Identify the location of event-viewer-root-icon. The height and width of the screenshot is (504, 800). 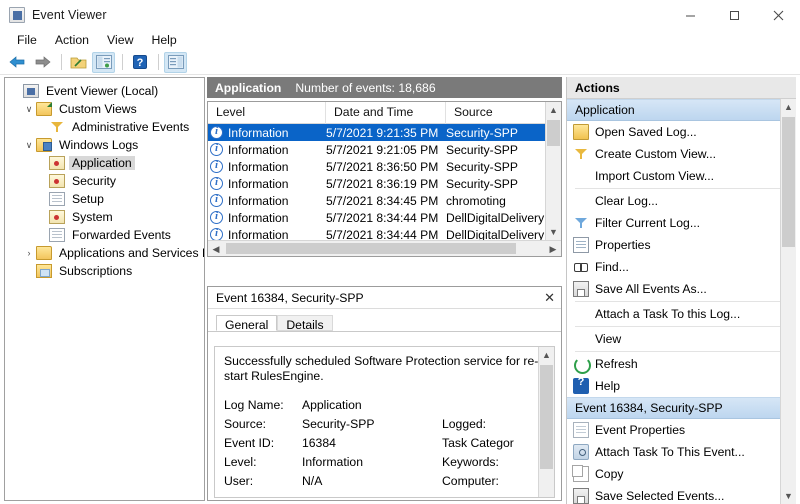
(31, 91).